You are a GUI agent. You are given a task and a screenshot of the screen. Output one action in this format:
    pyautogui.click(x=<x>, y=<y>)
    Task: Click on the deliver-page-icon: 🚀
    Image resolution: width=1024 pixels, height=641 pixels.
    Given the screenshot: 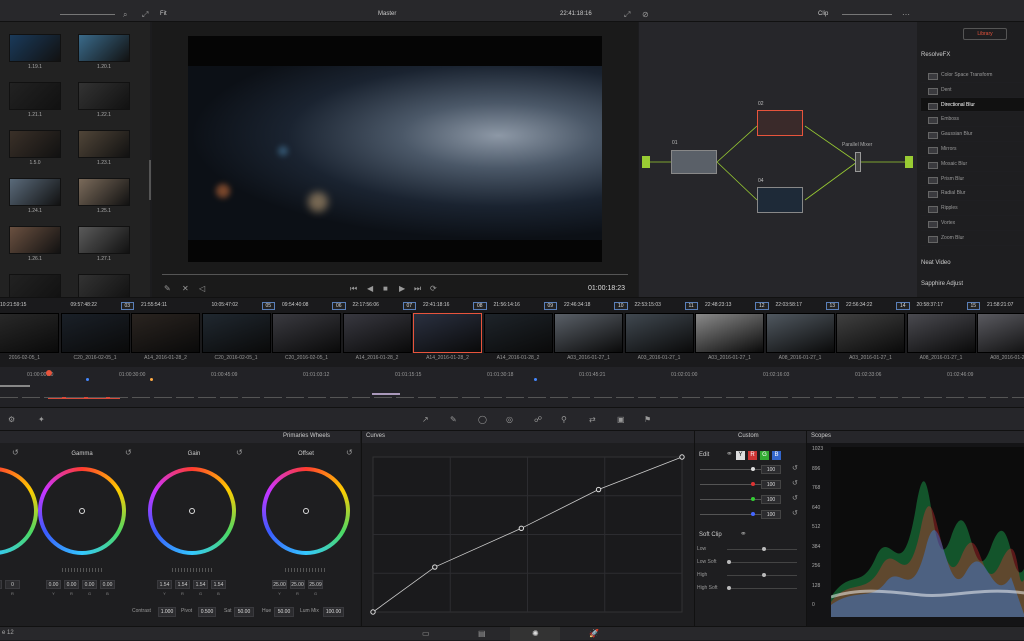 What is the action you would take?
    pyautogui.click(x=594, y=633)
    